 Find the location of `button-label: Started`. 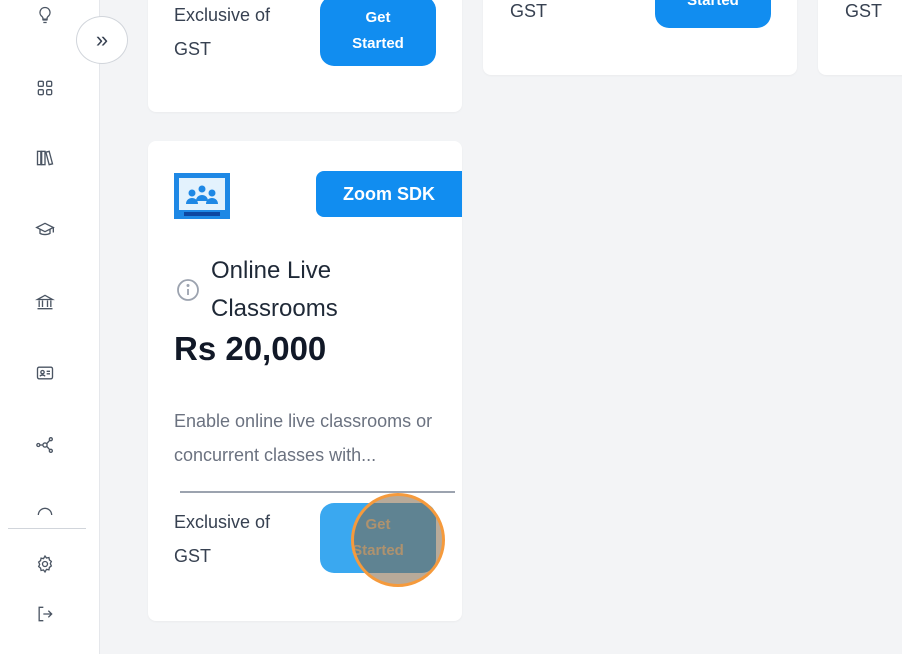

button-label: Started is located at coordinates (713, 4).